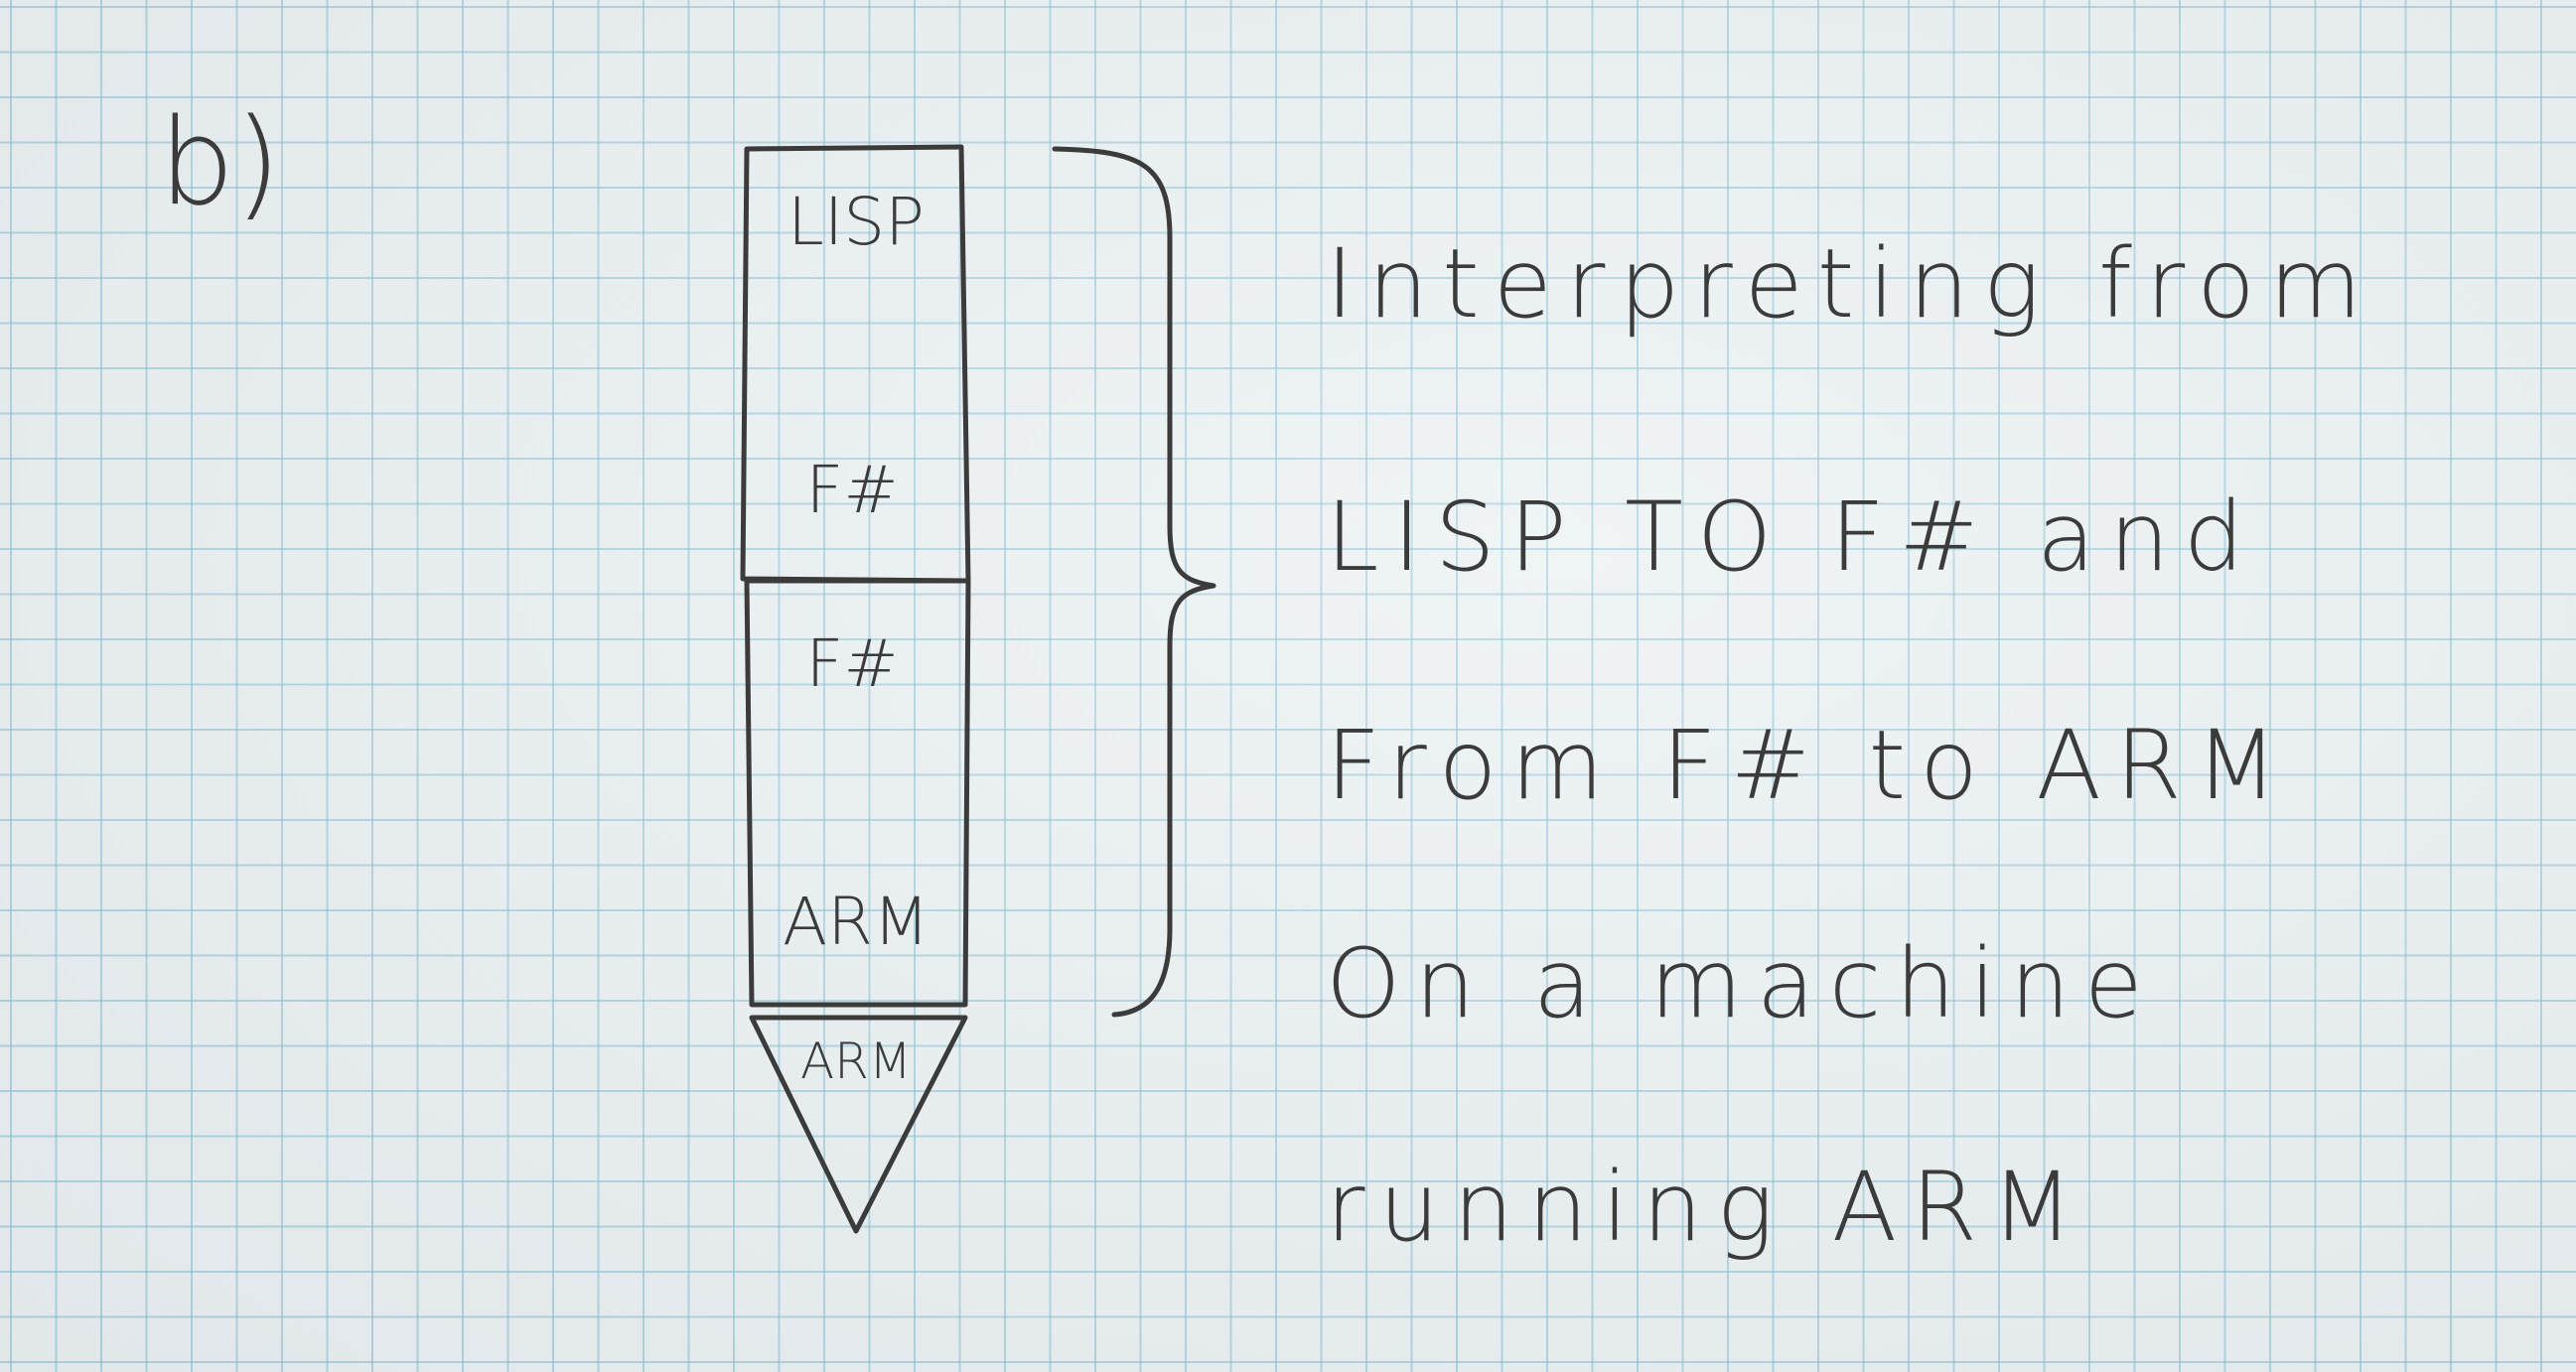 The height and width of the screenshot is (1372, 2576). Describe the element at coordinates (1792, 537) in the screenshot. I see `note-line-2: LISP TO F# and` at that location.